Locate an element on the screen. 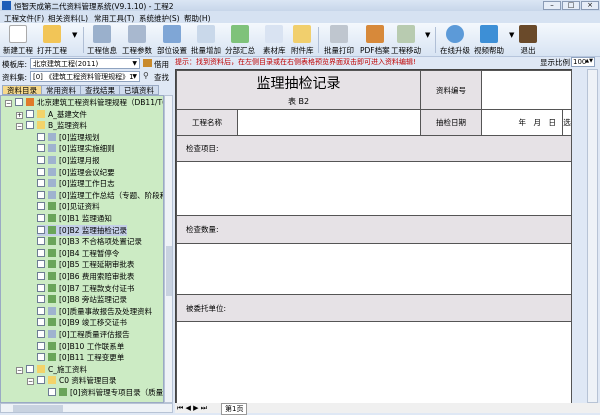 Image resolution: width=600 pixels, height=415 pixels. tree-item: − C0 资料管理目录 is located at coordinates (71, 380).